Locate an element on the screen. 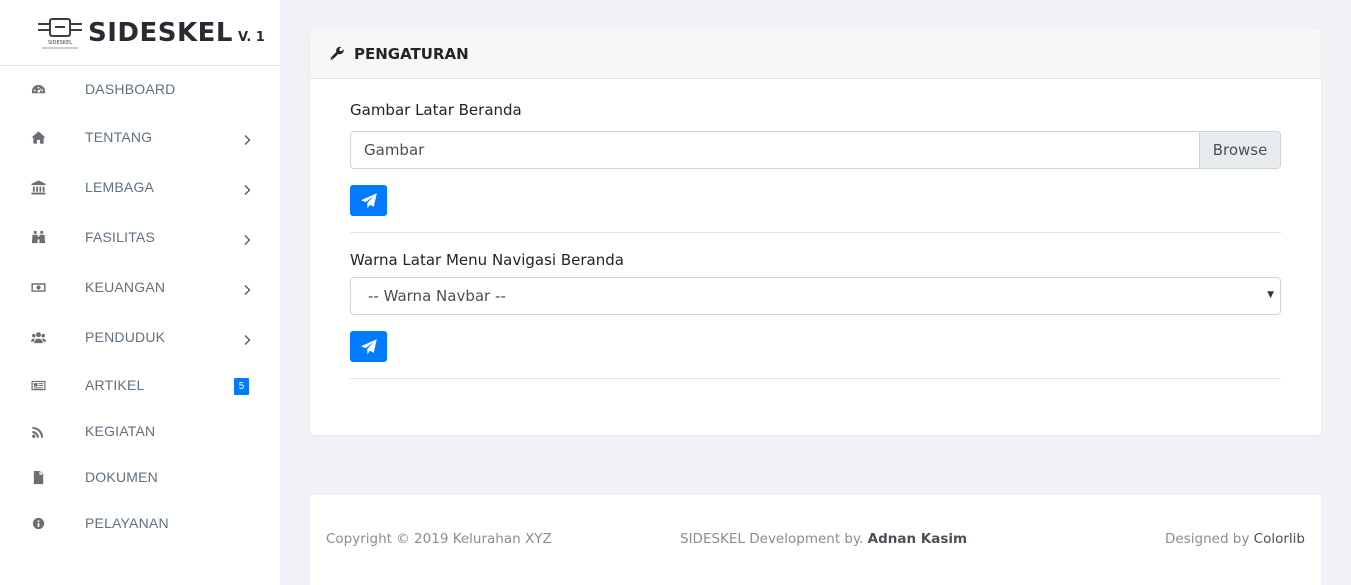  newspaper-icon is located at coordinates (38, 385).